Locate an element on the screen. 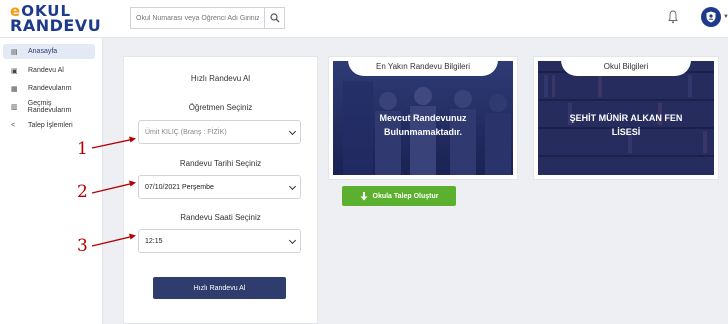 This screenshot has width=728, height=324. annotation-arrows is located at coordinates (113, 191).